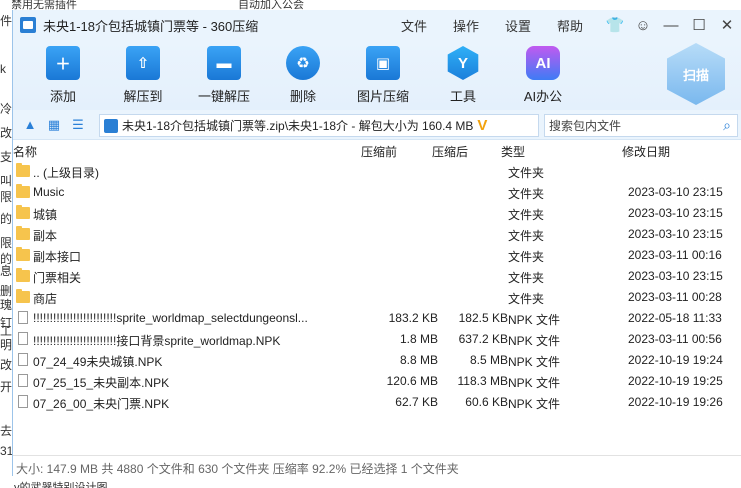  I want to click on column-modified: 修改日期, so click(646, 151).